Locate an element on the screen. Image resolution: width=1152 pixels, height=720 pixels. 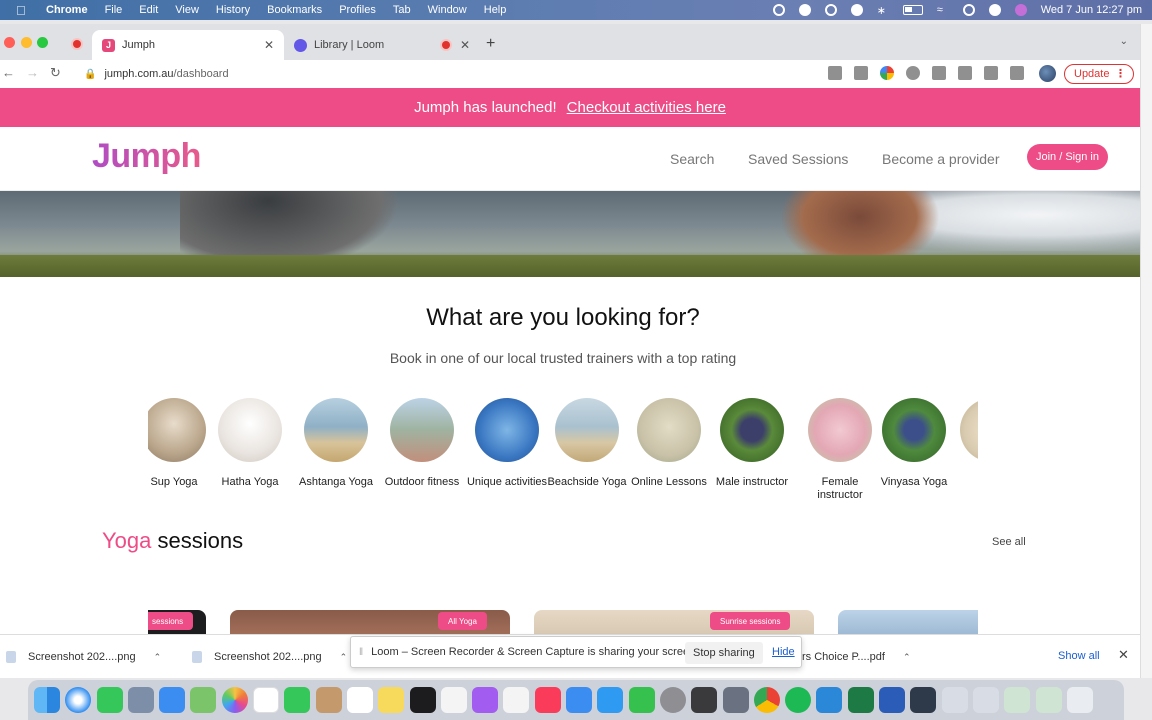
utility-icon is located at coordinates (704, 700).